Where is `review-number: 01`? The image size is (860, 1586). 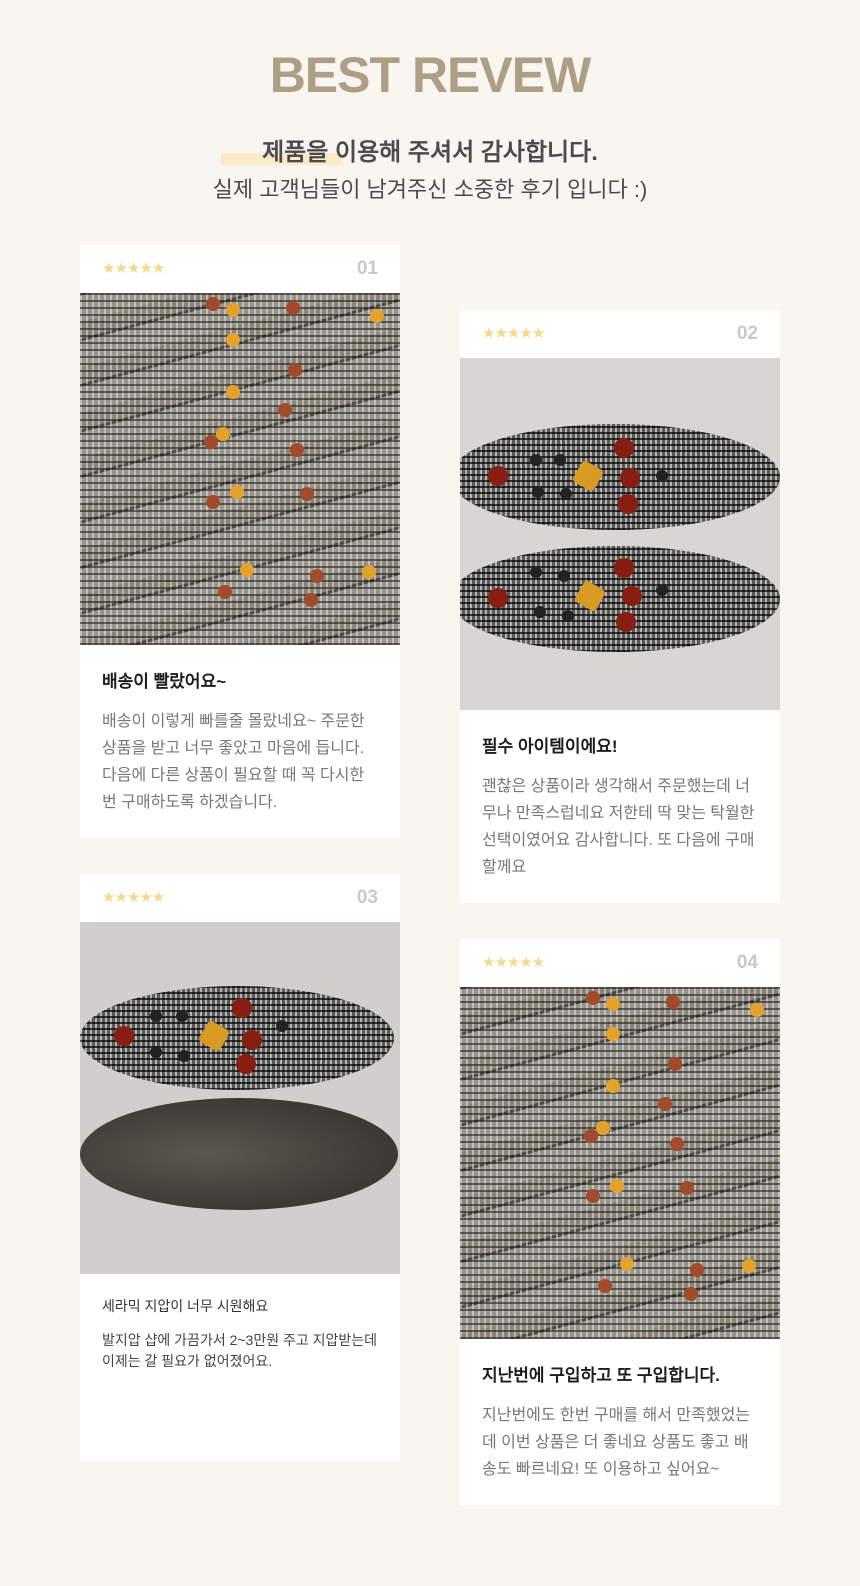
review-number: 01 is located at coordinates (367, 268).